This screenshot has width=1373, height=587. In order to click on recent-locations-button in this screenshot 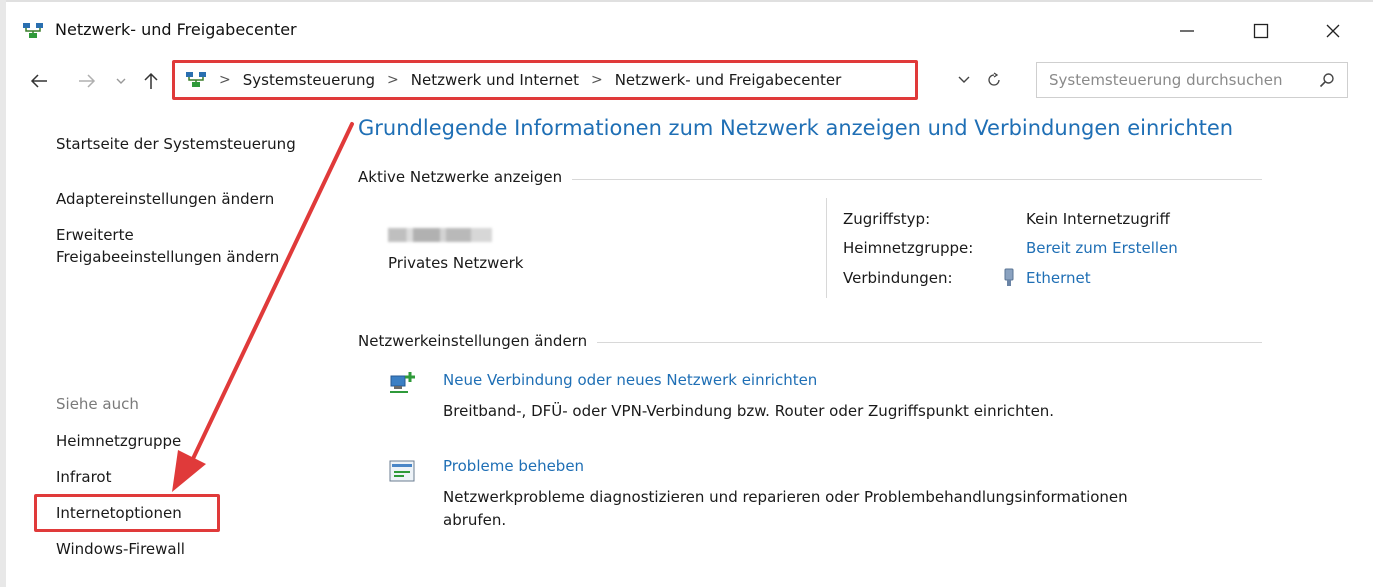, I will do `click(121, 81)`.